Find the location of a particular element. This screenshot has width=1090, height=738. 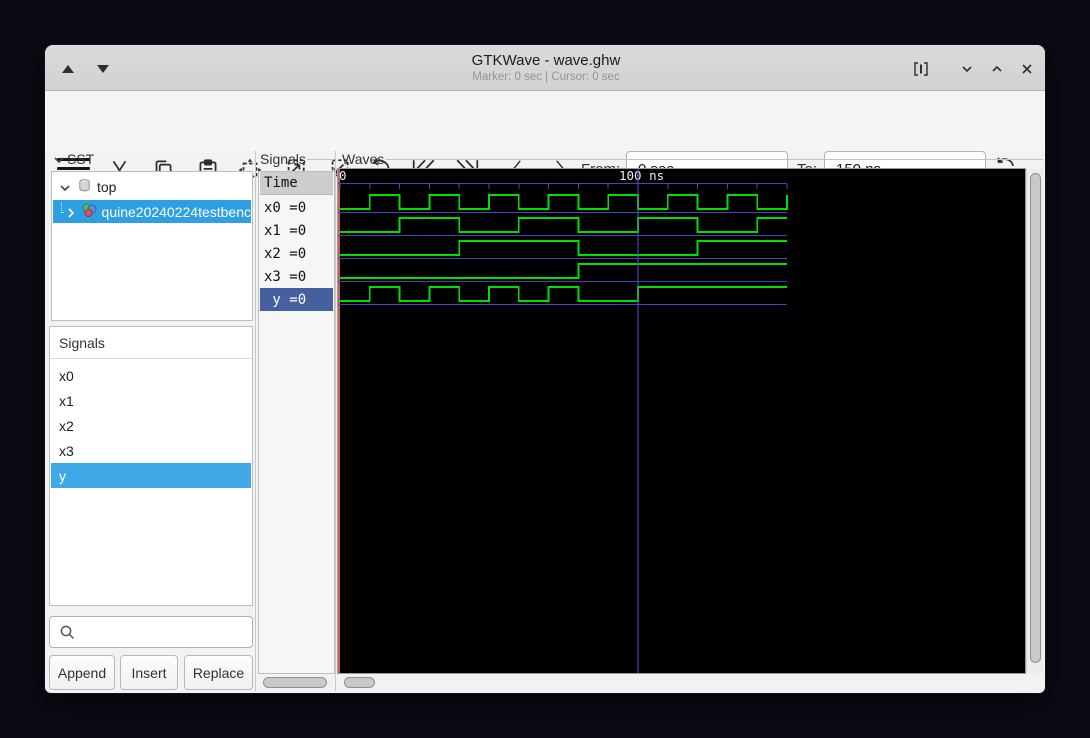

append-button: Append is located at coordinates (82, 672).